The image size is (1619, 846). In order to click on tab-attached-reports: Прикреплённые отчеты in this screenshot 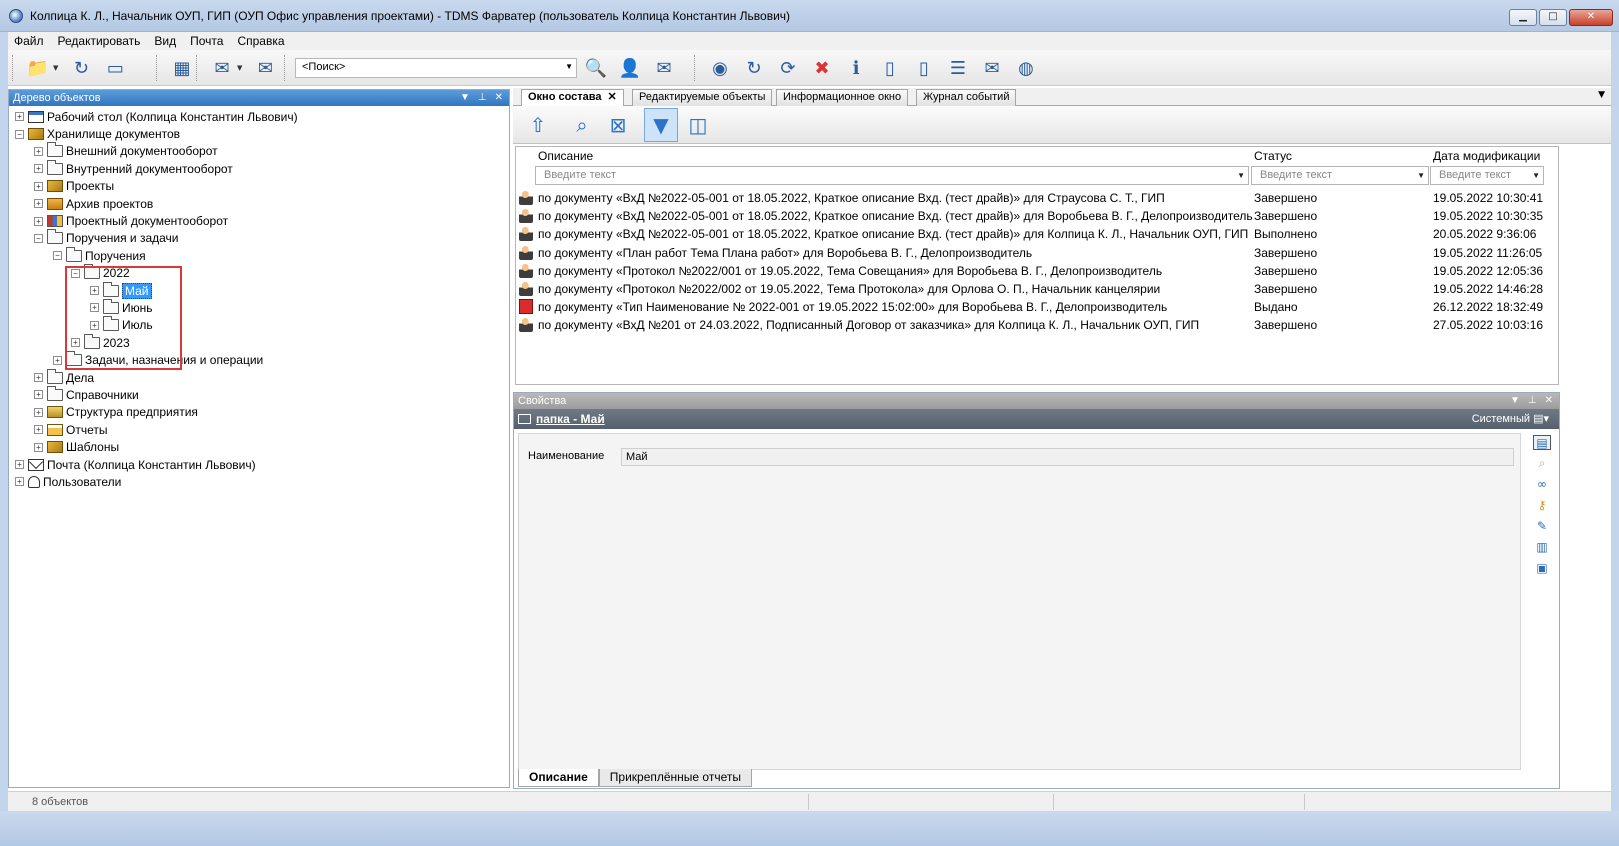, I will do `click(675, 778)`.